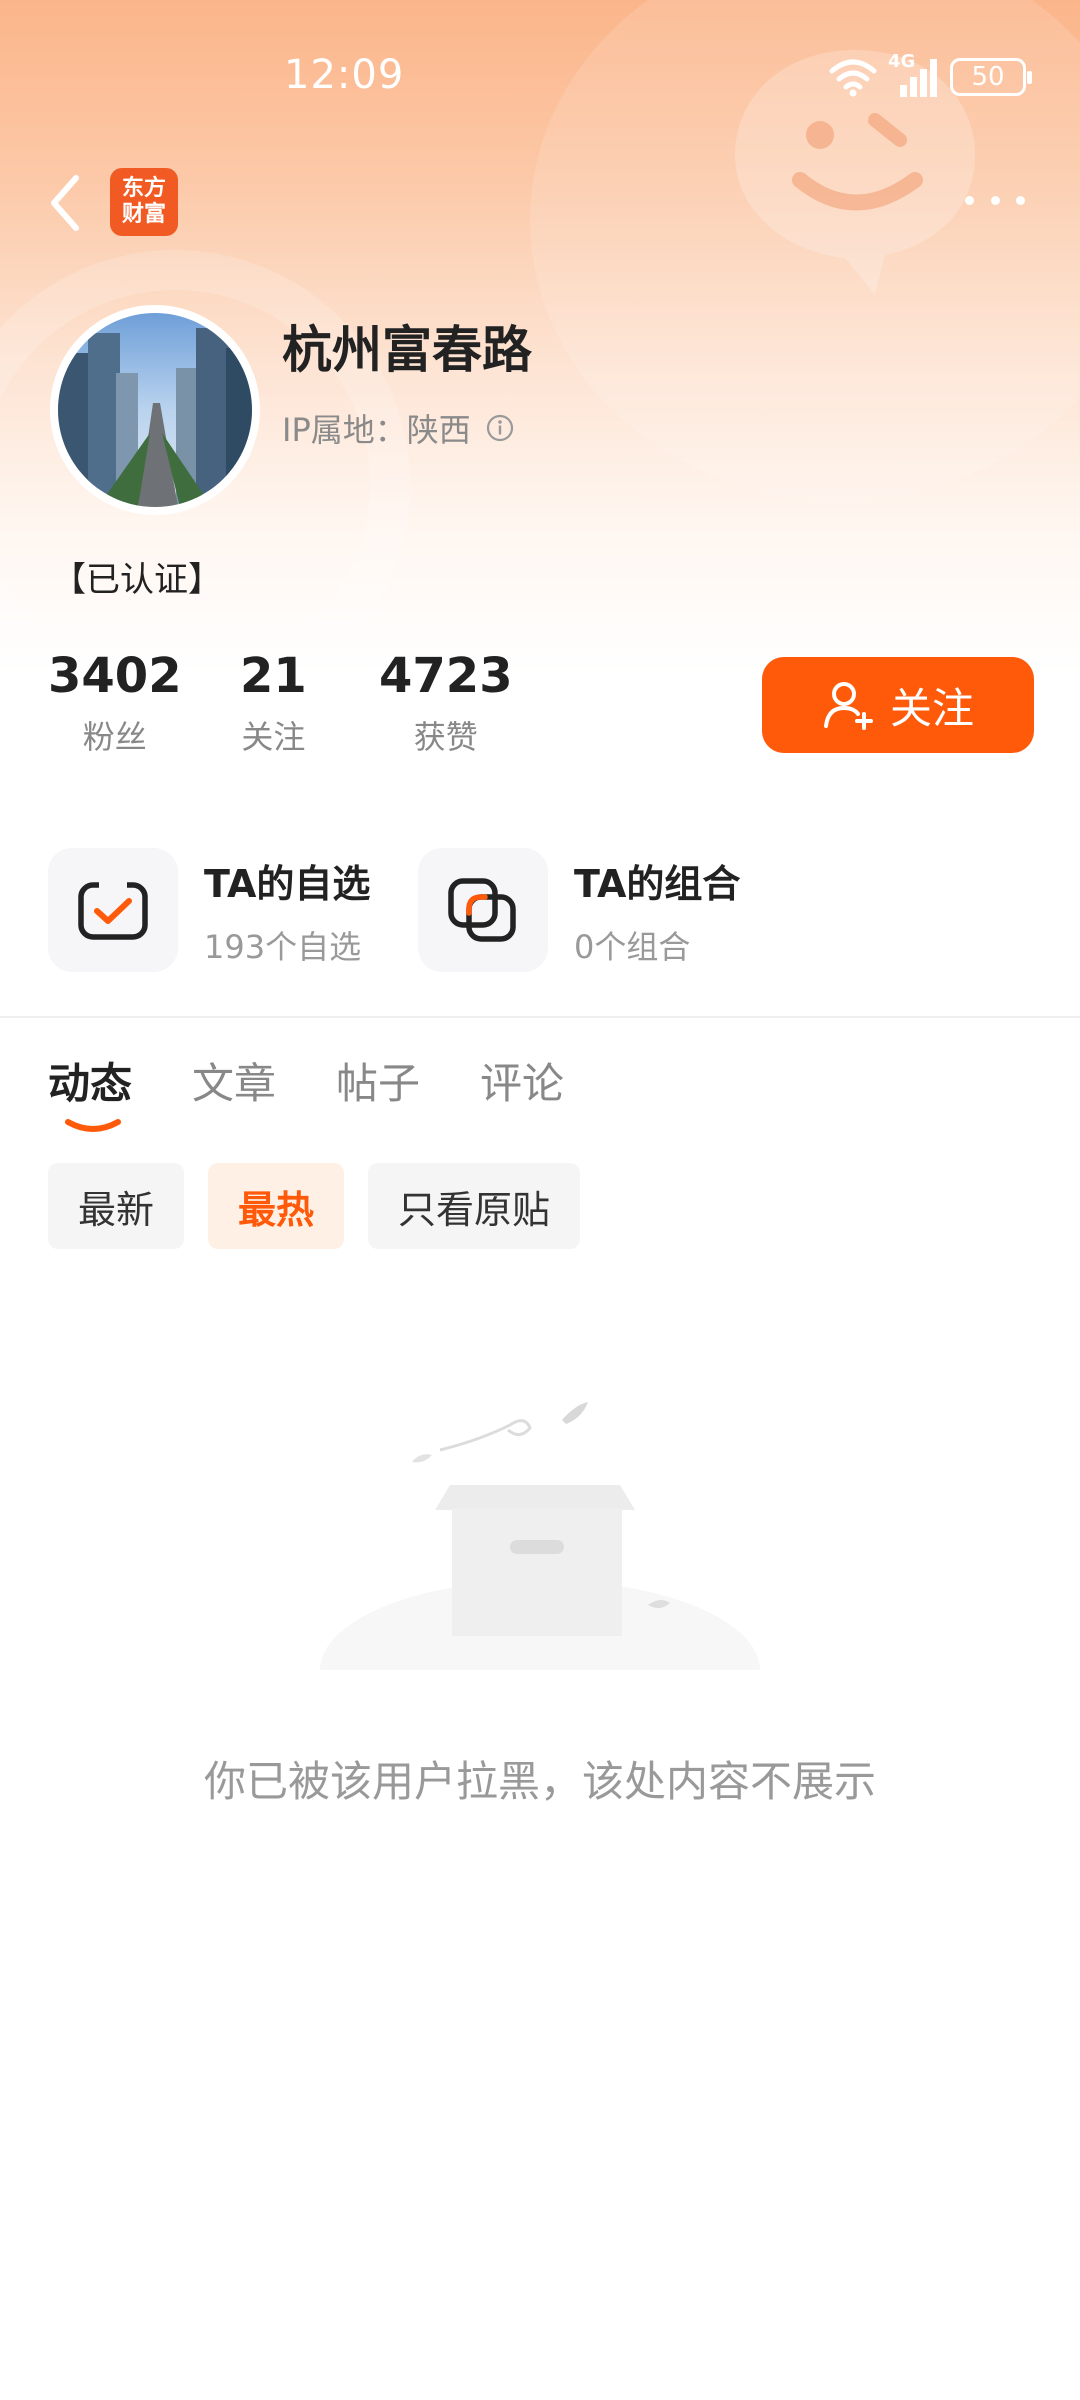 The height and width of the screenshot is (2400, 1080). I want to click on watchlist-count: 193个自选, so click(283, 946).